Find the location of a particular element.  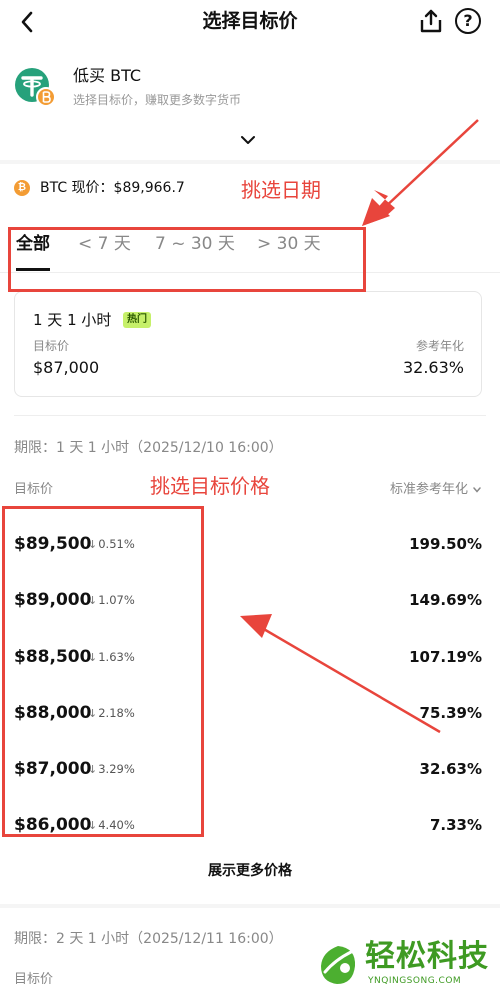

btc-icon: ₿ is located at coordinates (22, 188).